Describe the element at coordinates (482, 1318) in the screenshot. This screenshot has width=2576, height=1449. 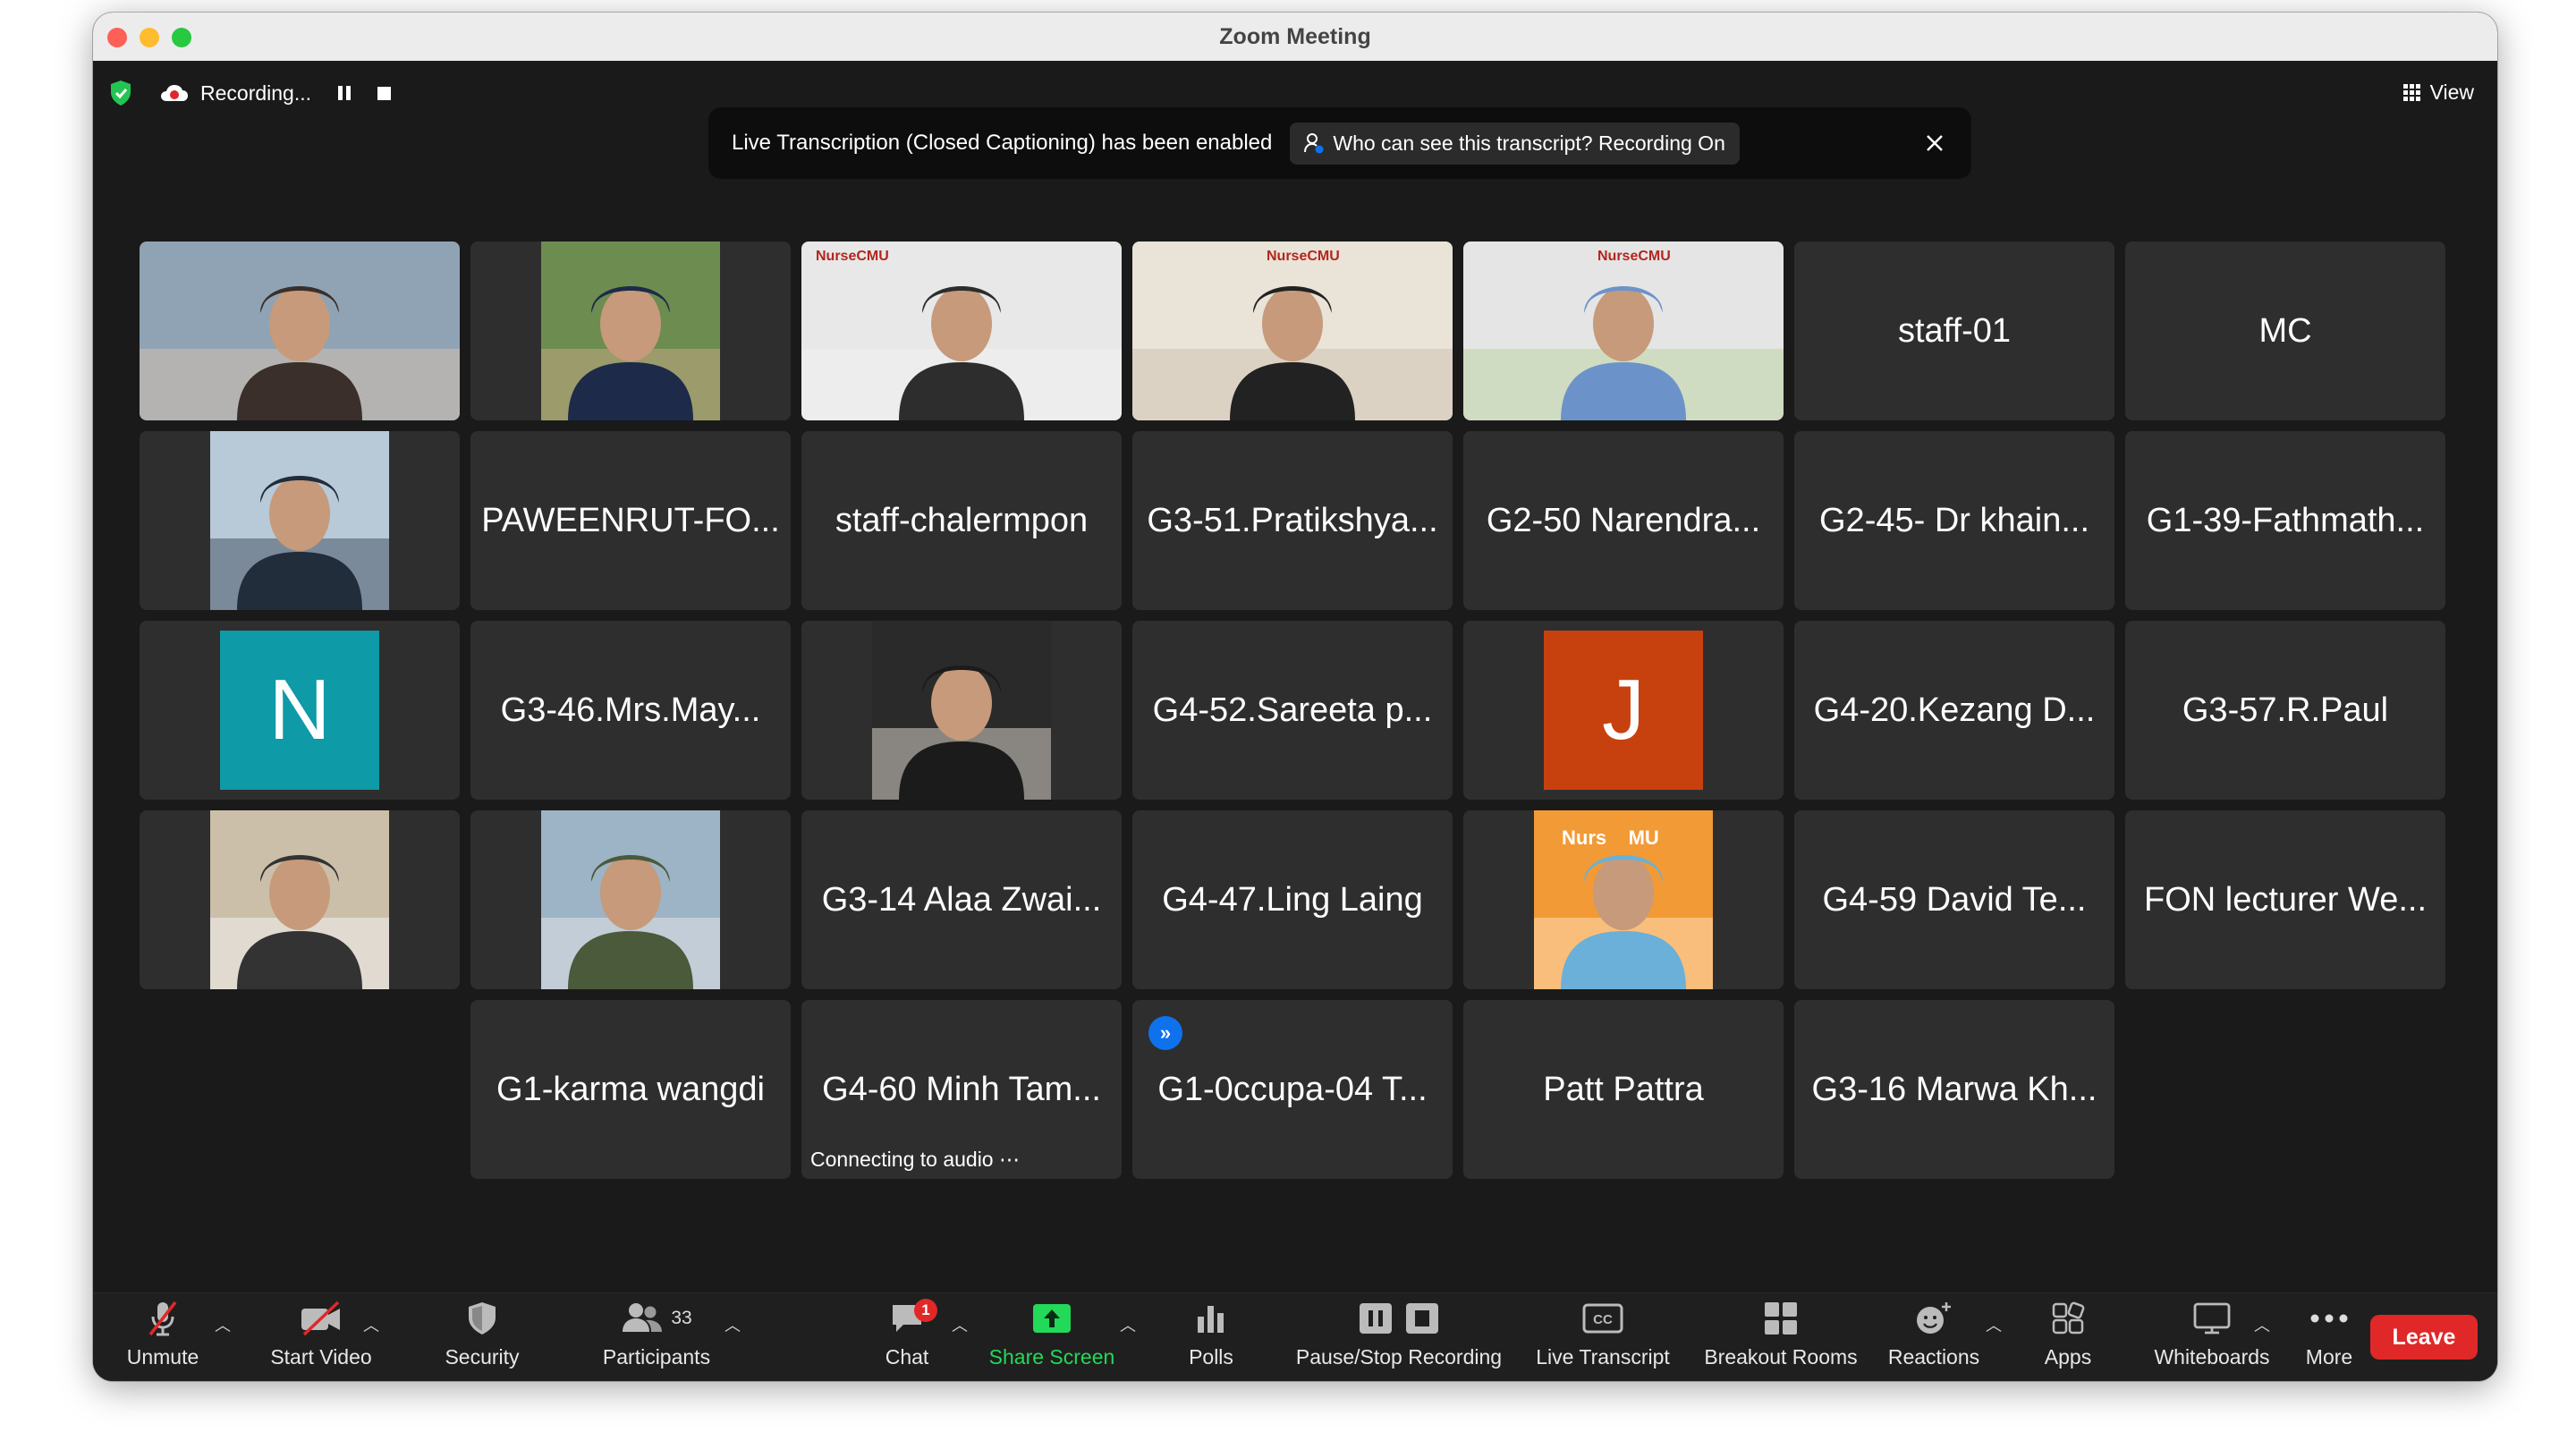
I see `shield-icon` at that location.